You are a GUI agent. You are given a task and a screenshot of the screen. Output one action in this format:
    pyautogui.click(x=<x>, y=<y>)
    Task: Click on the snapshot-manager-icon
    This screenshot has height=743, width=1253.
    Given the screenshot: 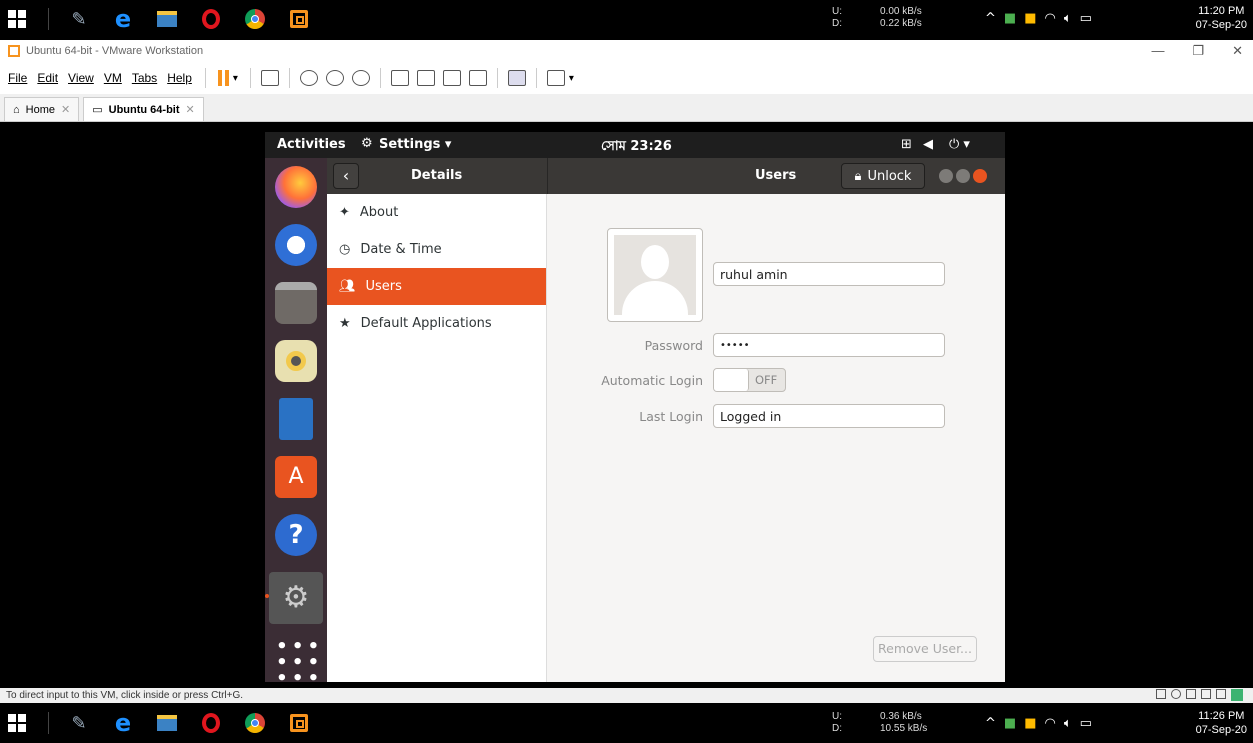 What is the action you would take?
    pyautogui.click(x=360, y=78)
    